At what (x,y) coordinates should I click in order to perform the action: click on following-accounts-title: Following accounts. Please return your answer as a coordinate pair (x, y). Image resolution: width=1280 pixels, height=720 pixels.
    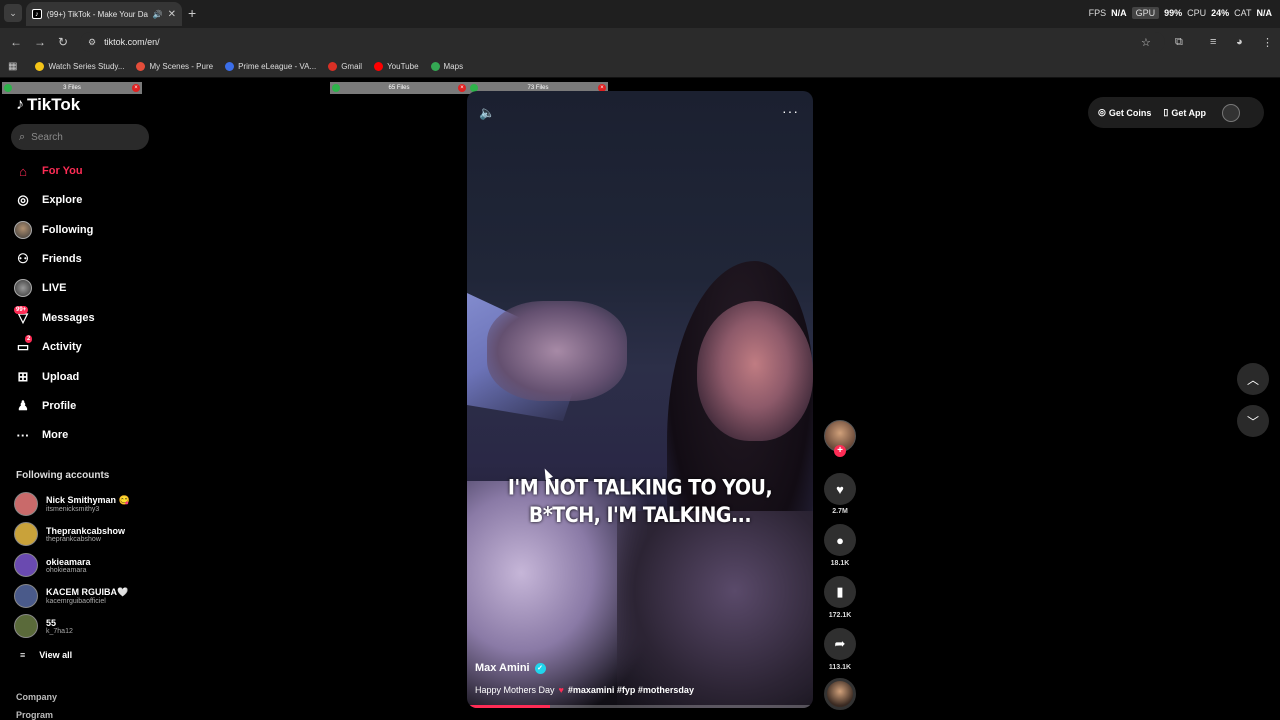
    Looking at the image, I should click on (63, 475).